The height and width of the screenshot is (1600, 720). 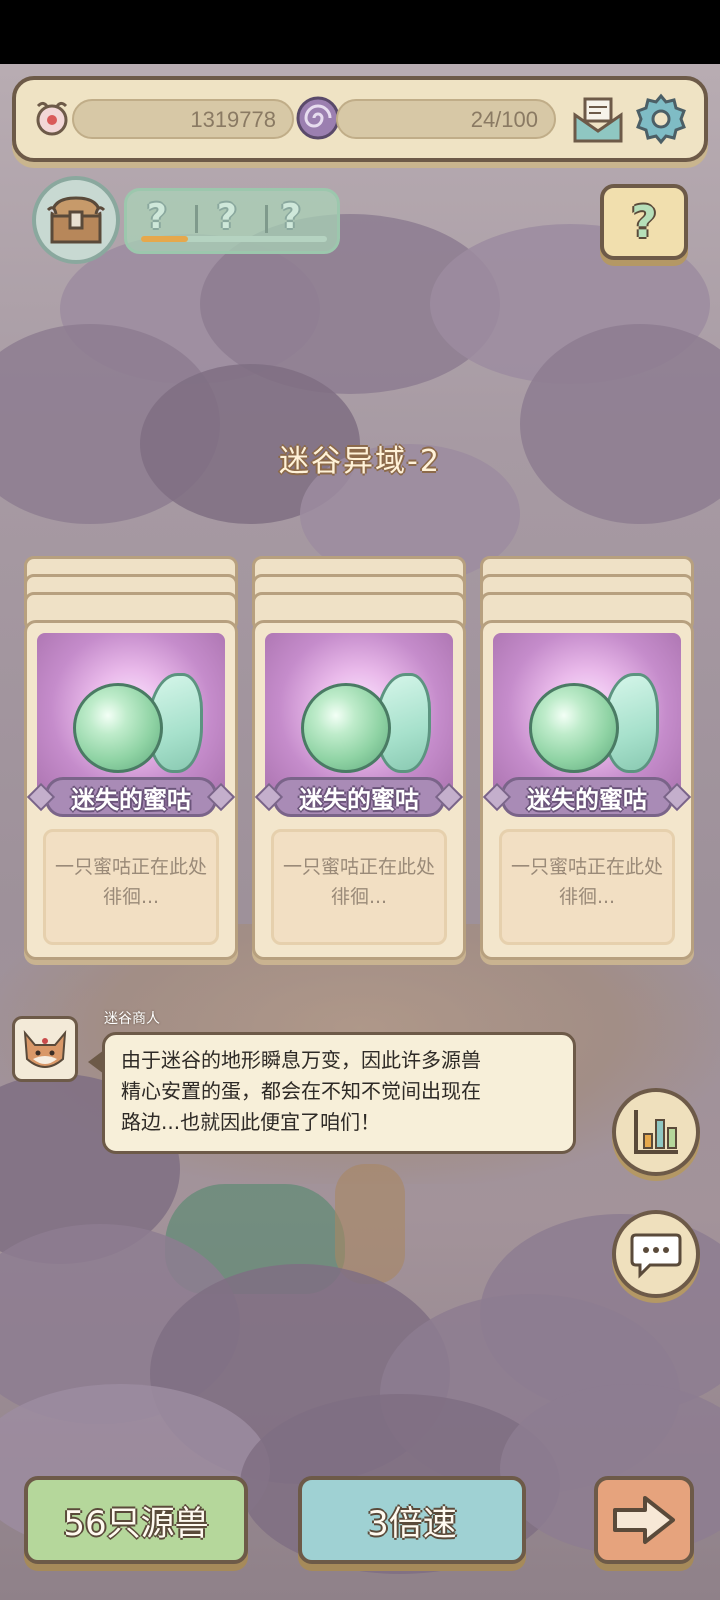 I want to click on stage-title: 迷谷异域-2, so click(x=360, y=461).